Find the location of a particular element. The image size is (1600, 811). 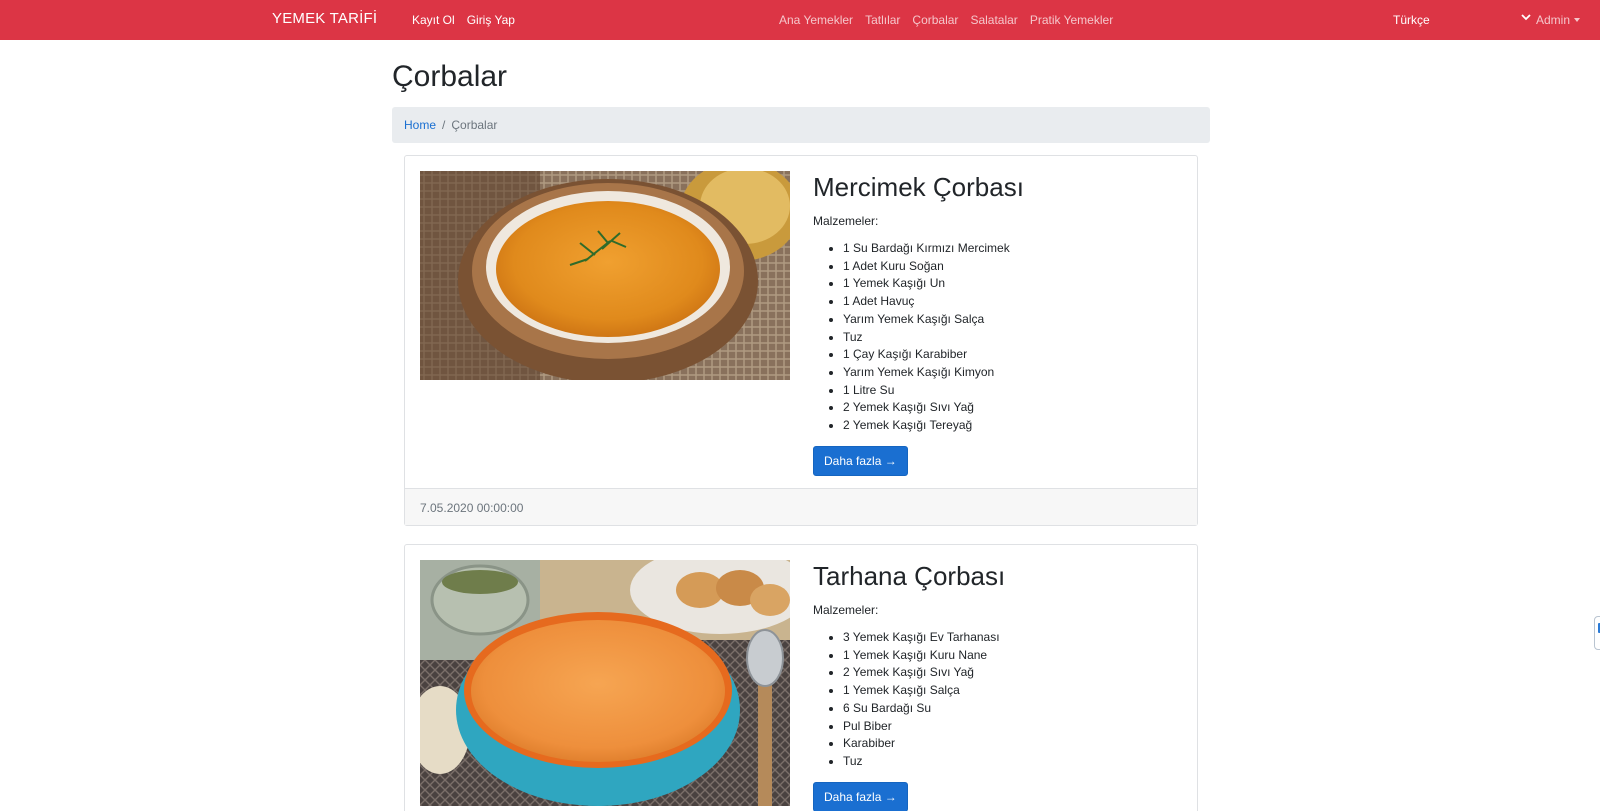

auth-links: Kayıt Ol Giriş Yap is located at coordinates (463, 20).